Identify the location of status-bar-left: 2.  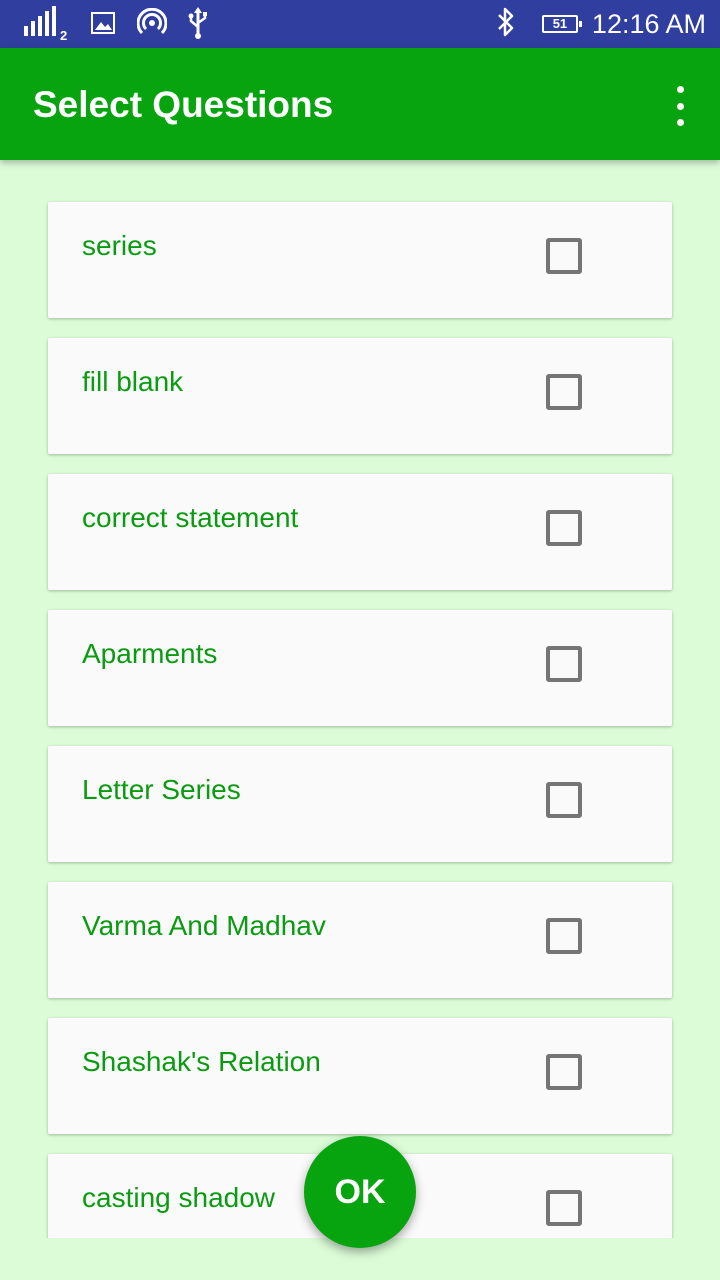
(115, 24).